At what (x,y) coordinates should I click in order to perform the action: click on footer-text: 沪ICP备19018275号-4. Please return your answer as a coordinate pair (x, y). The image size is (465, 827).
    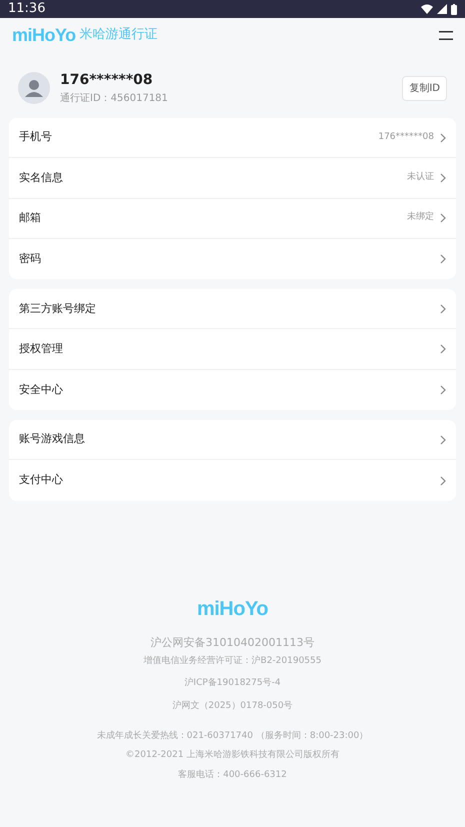
    Looking at the image, I should click on (232, 683).